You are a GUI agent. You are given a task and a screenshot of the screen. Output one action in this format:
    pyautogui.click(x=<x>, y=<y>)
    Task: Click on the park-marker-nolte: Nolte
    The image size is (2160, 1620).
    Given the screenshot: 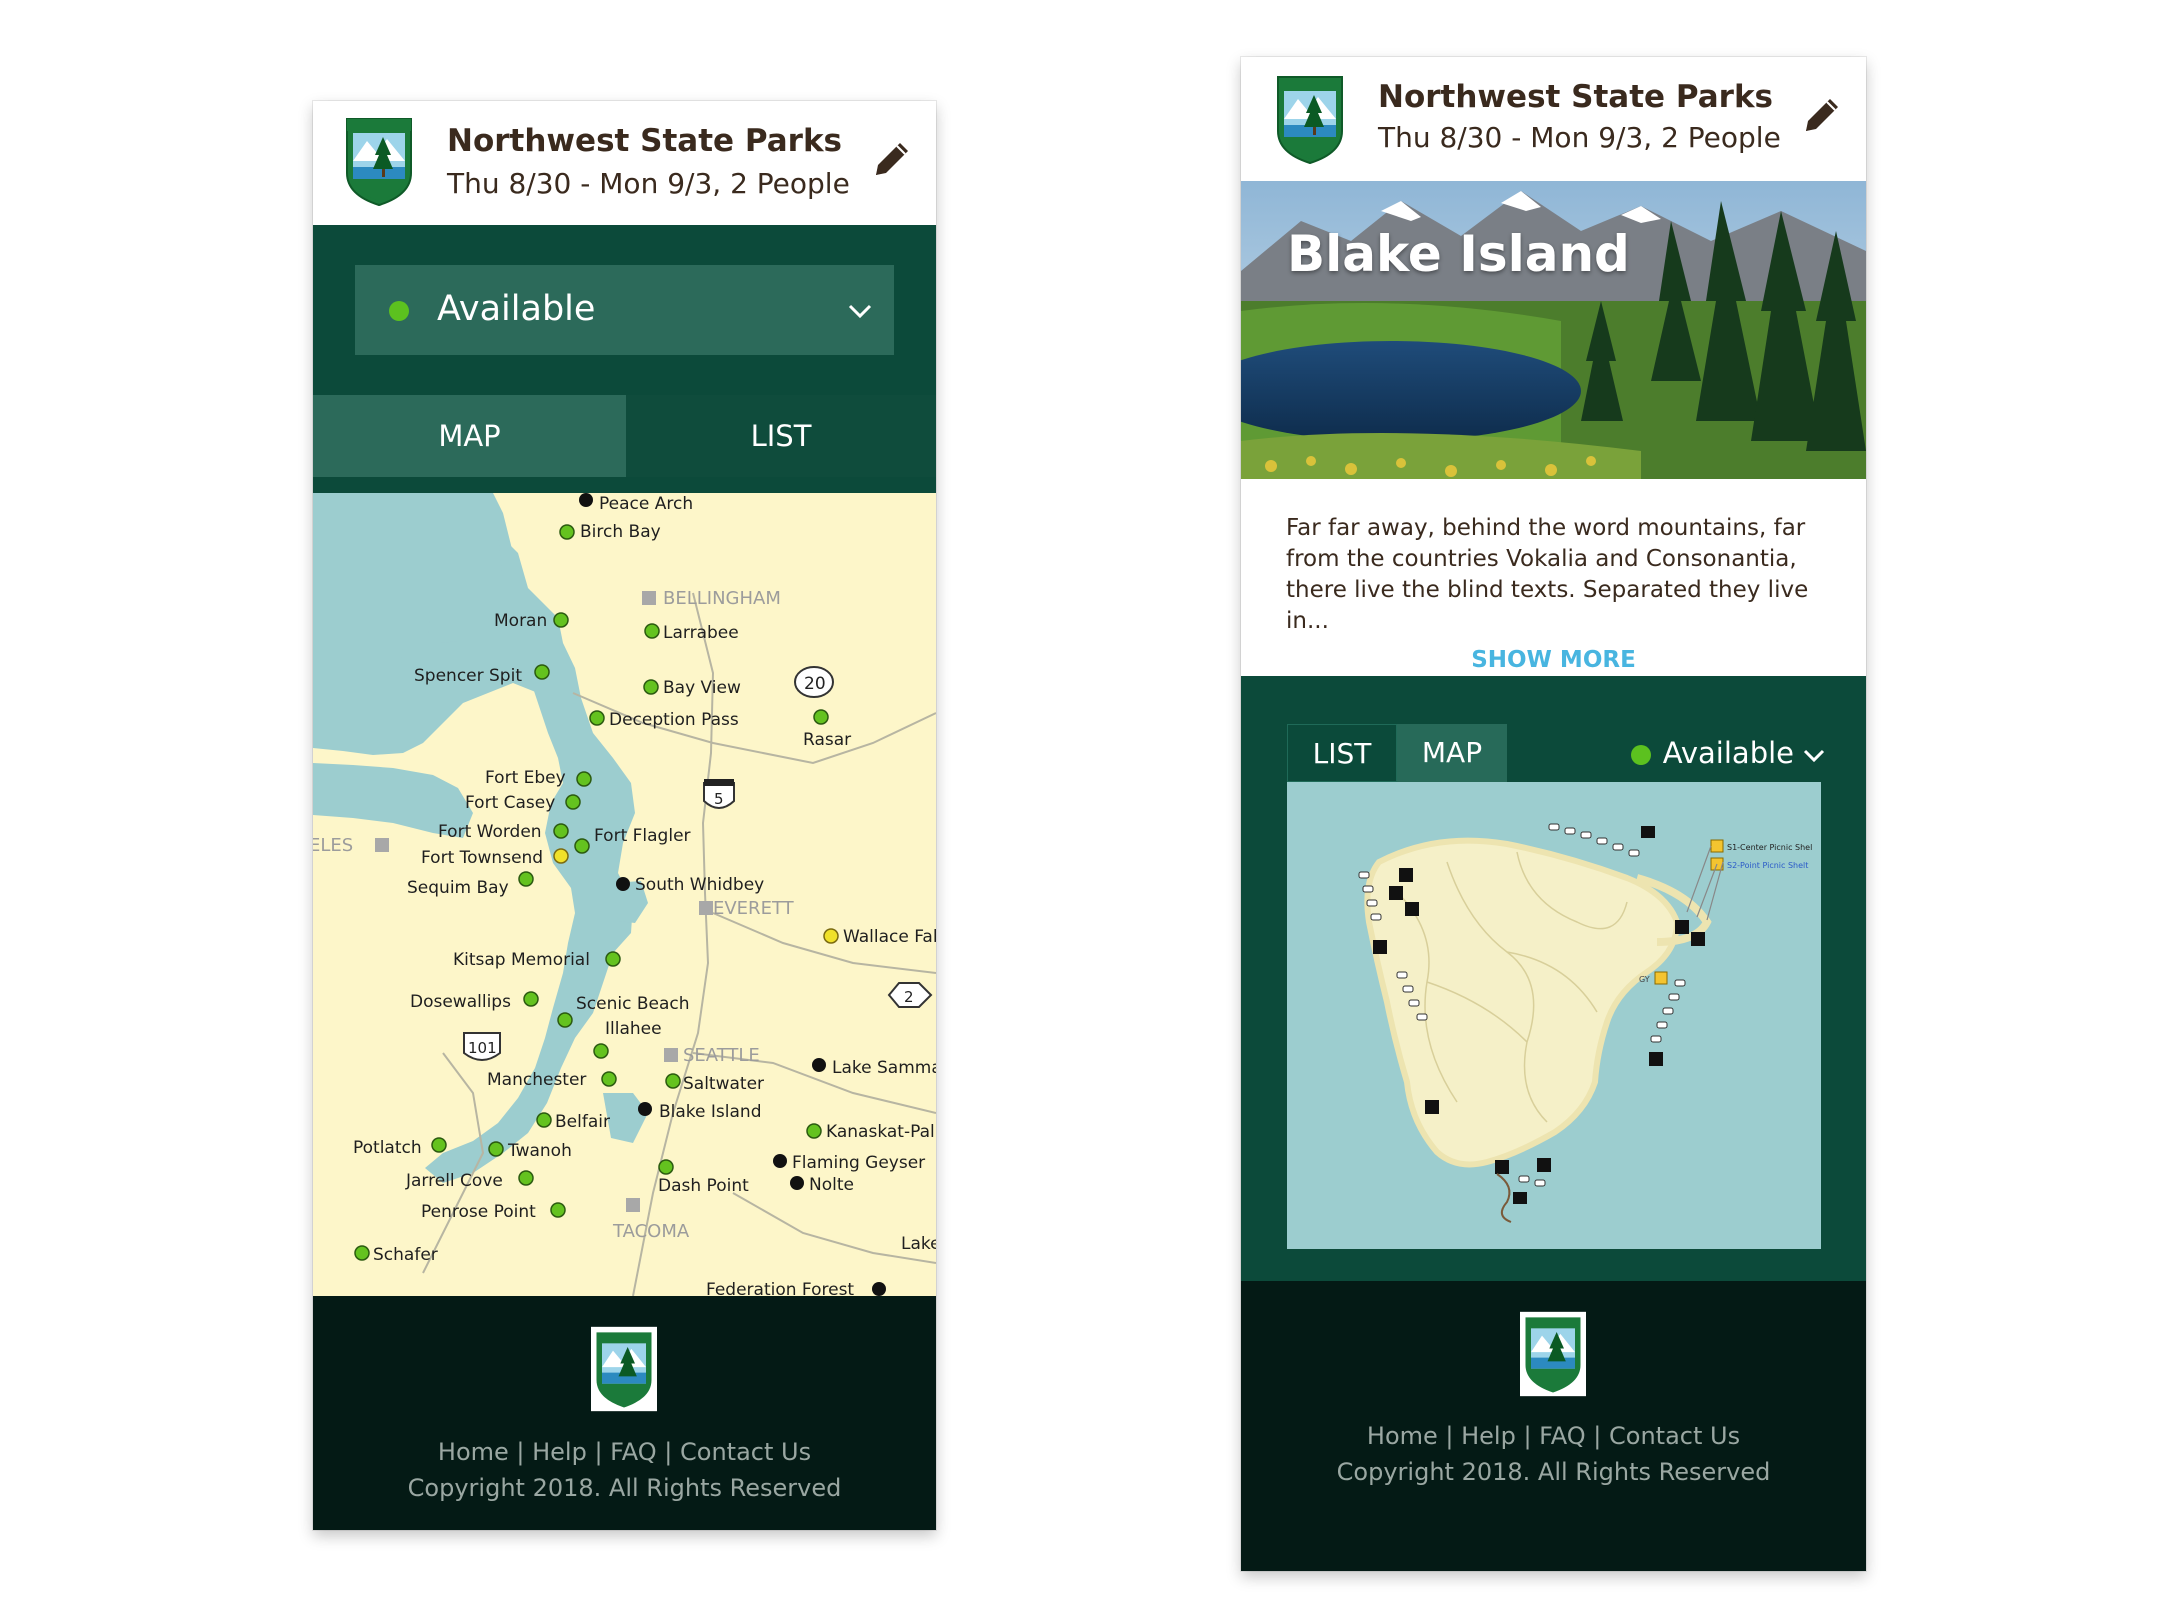 What is the action you would take?
    pyautogui.click(x=822, y=1185)
    